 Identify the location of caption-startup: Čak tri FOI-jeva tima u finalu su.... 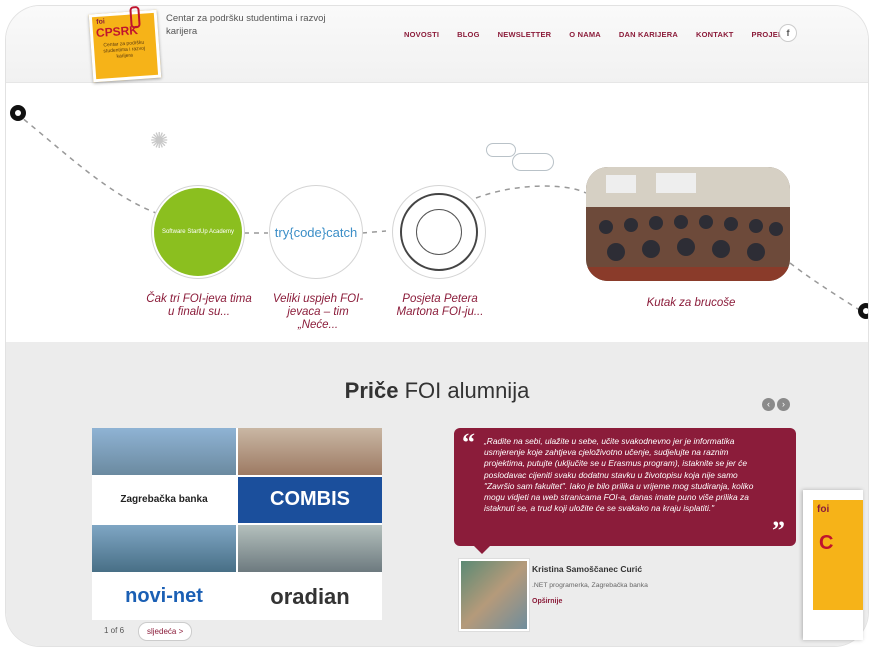
(199, 306).